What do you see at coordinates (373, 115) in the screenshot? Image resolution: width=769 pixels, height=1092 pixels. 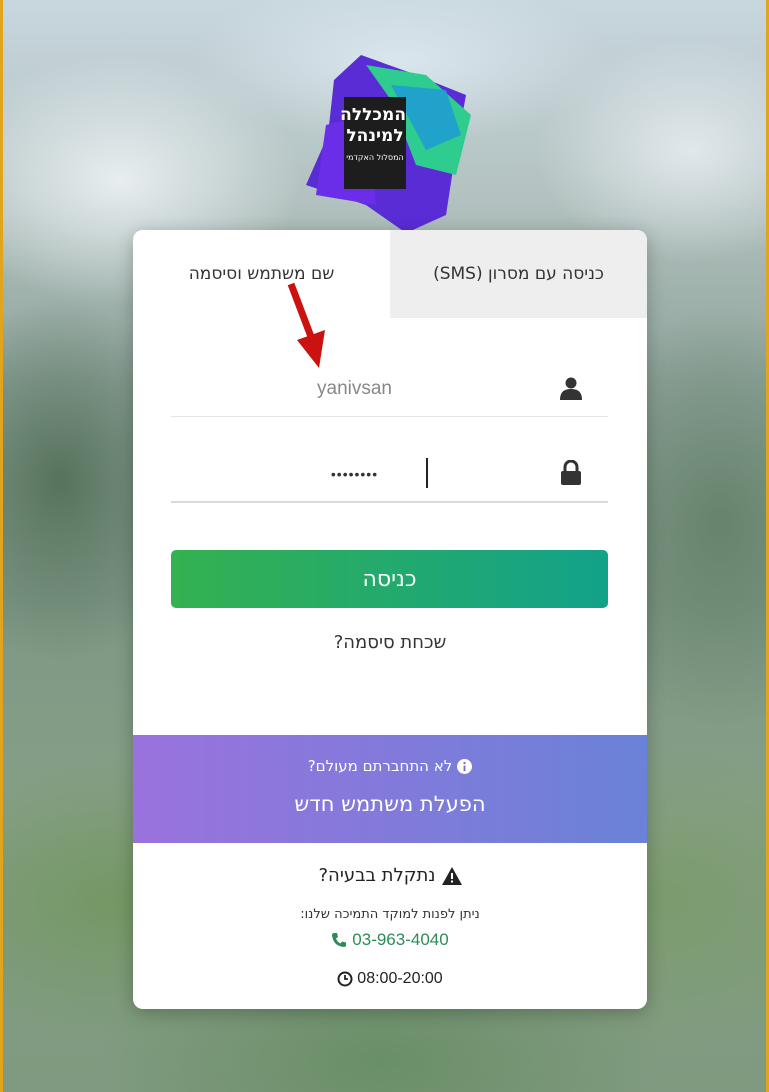 I see `logo-line-1: המכללה` at bounding box center [373, 115].